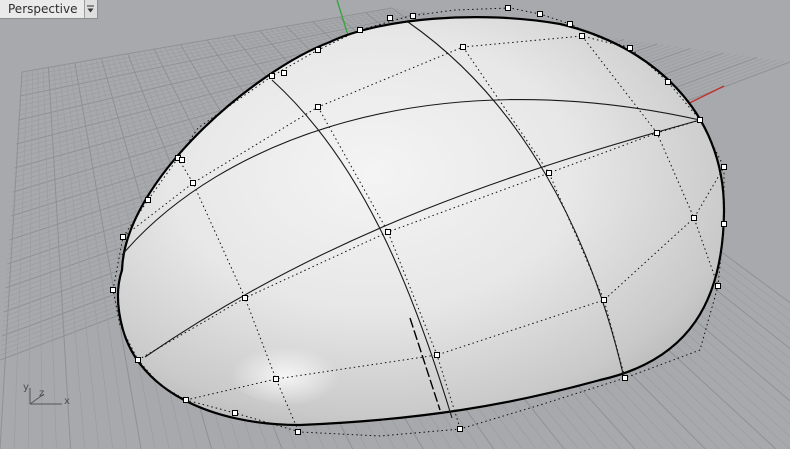 This screenshot has width=790, height=449. What do you see at coordinates (320, 350) in the screenshot?
I see `surface-highlight` at bounding box center [320, 350].